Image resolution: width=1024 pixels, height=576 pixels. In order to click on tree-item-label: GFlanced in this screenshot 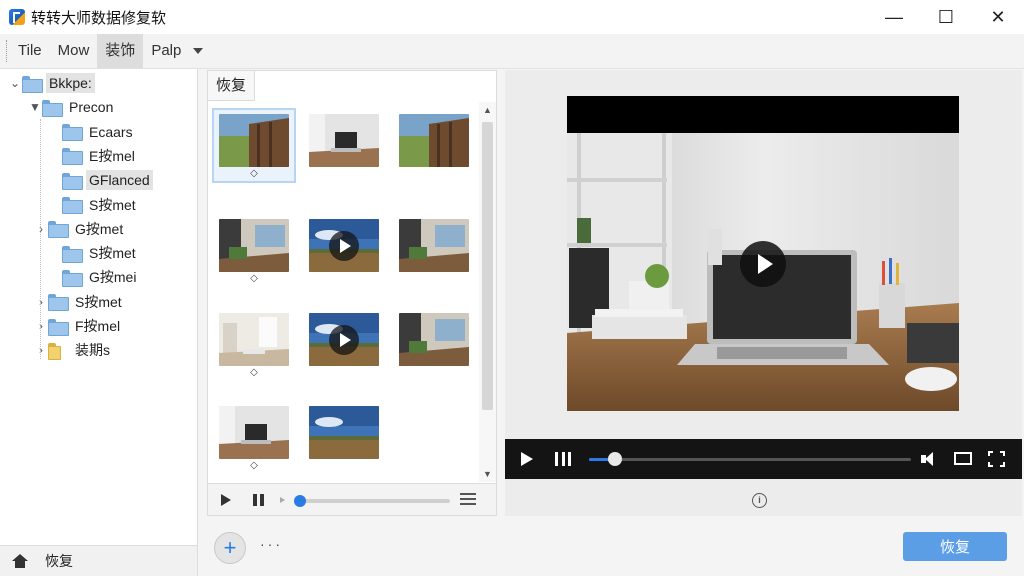, I will do `click(119, 180)`.